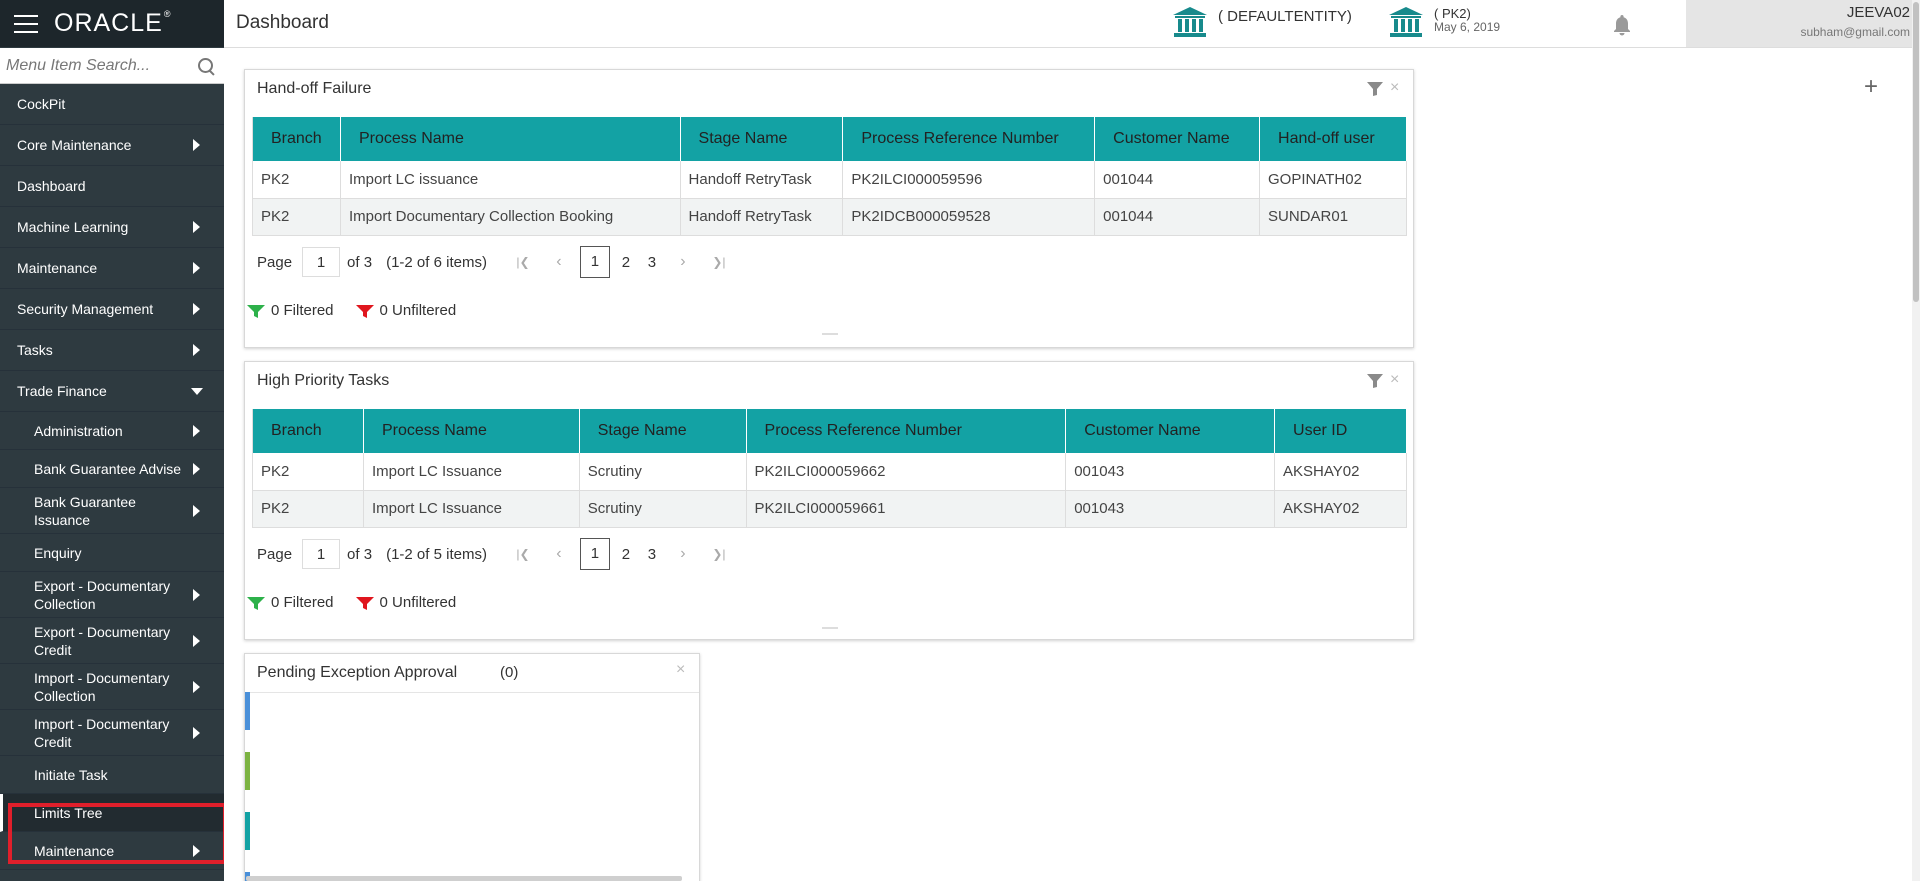  Describe the element at coordinates (112, 431) in the screenshot. I see `sidebar-item-administration: Administration` at that location.